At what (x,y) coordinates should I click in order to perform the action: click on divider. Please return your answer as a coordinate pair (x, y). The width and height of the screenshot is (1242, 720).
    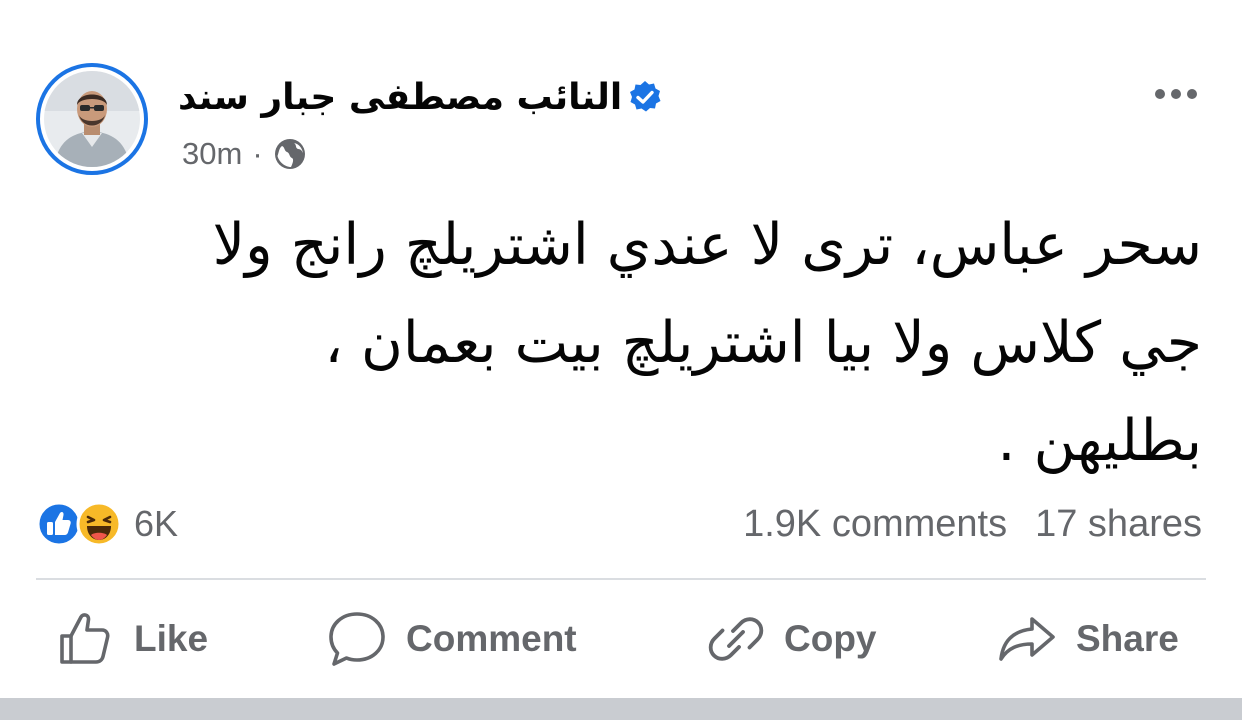
    Looking at the image, I should click on (621, 579).